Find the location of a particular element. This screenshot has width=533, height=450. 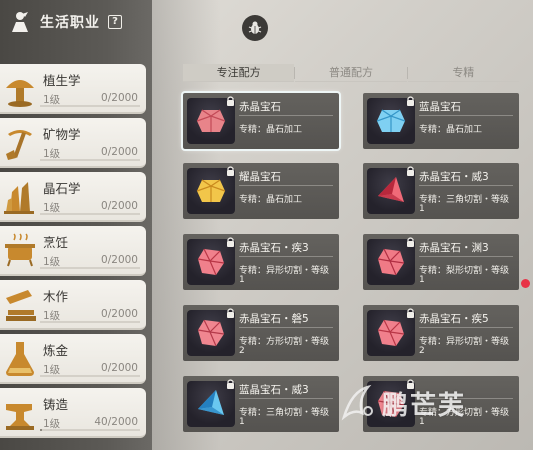

recipe-card: 蓝晶宝石・威3 专精：三角切割・等级 1 is located at coordinates (261, 404).